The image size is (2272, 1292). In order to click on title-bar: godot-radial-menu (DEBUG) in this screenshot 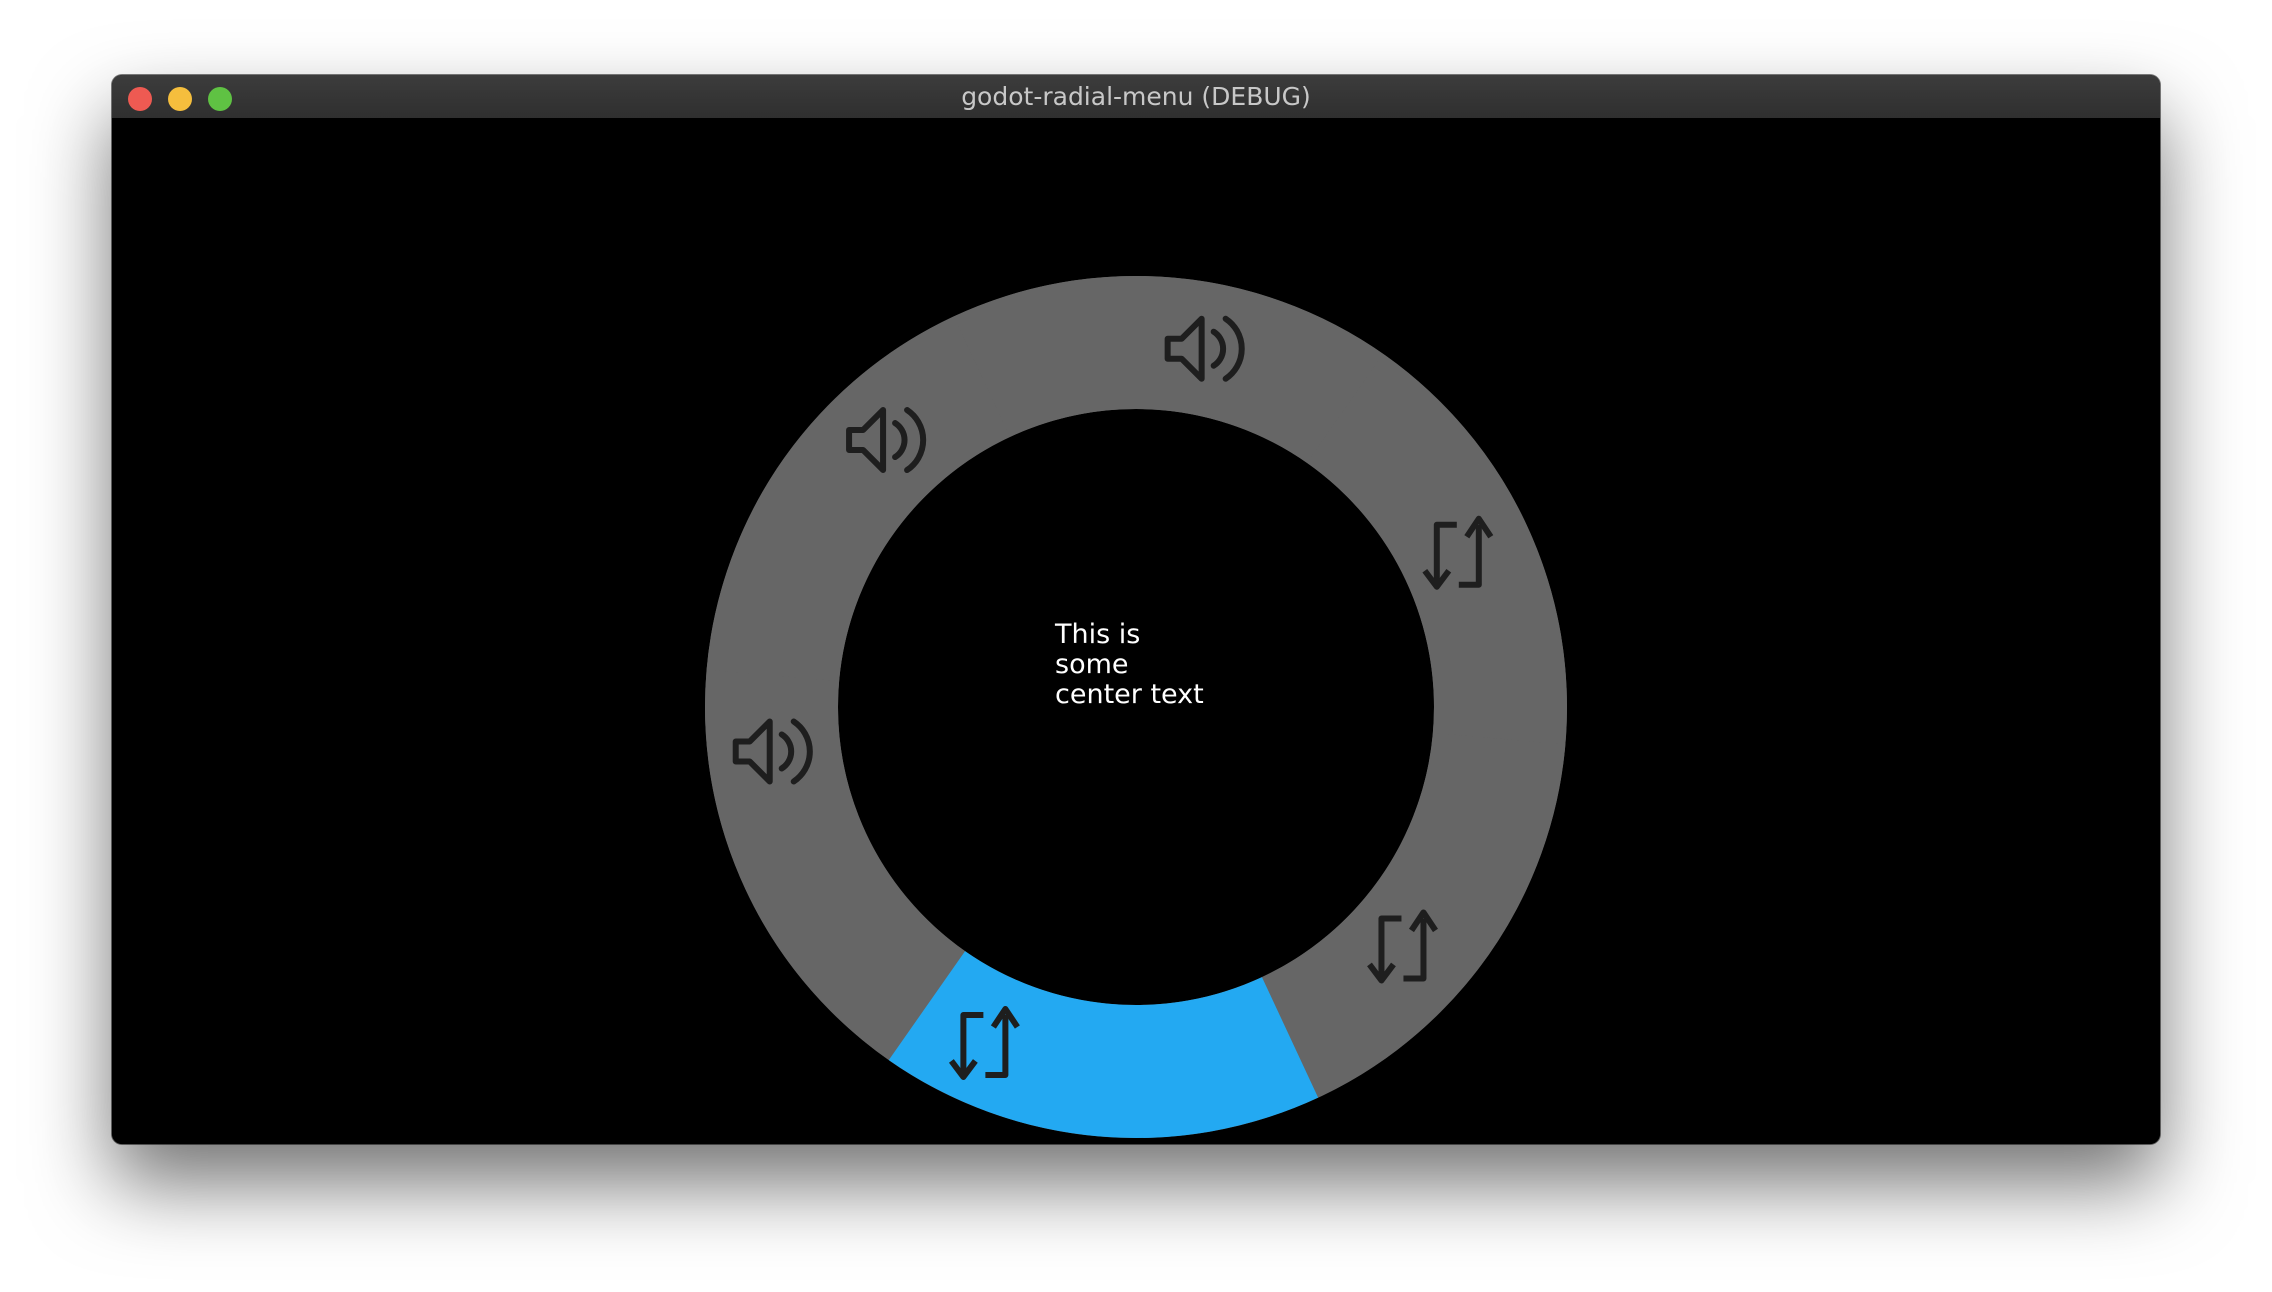, I will do `click(1136, 97)`.